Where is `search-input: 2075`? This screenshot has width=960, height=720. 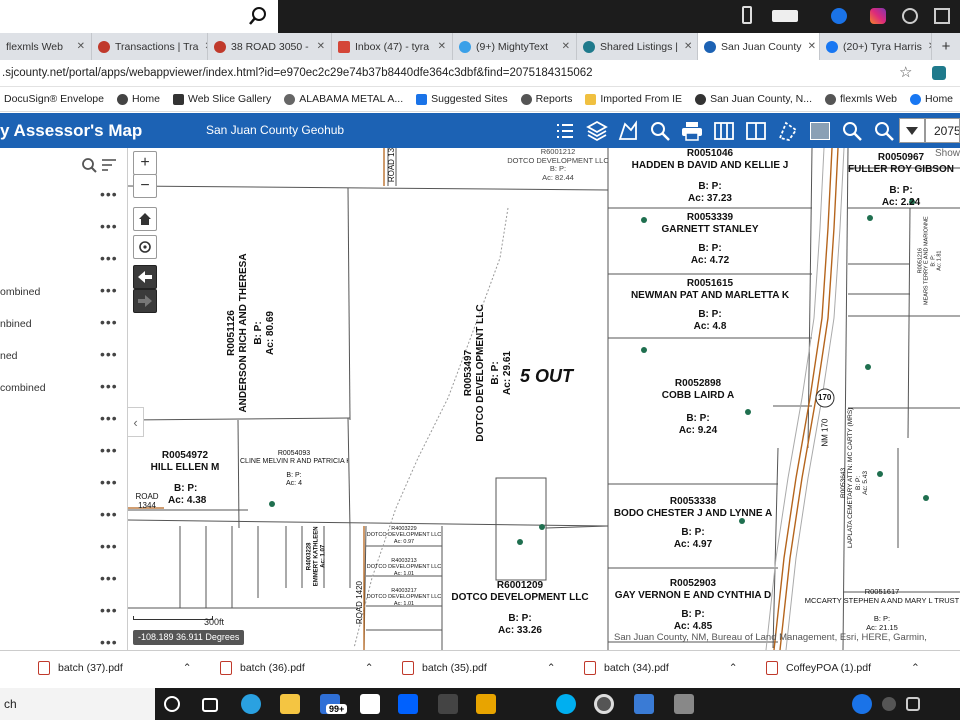 search-input: 2075 is located at coordinates (942, 130).